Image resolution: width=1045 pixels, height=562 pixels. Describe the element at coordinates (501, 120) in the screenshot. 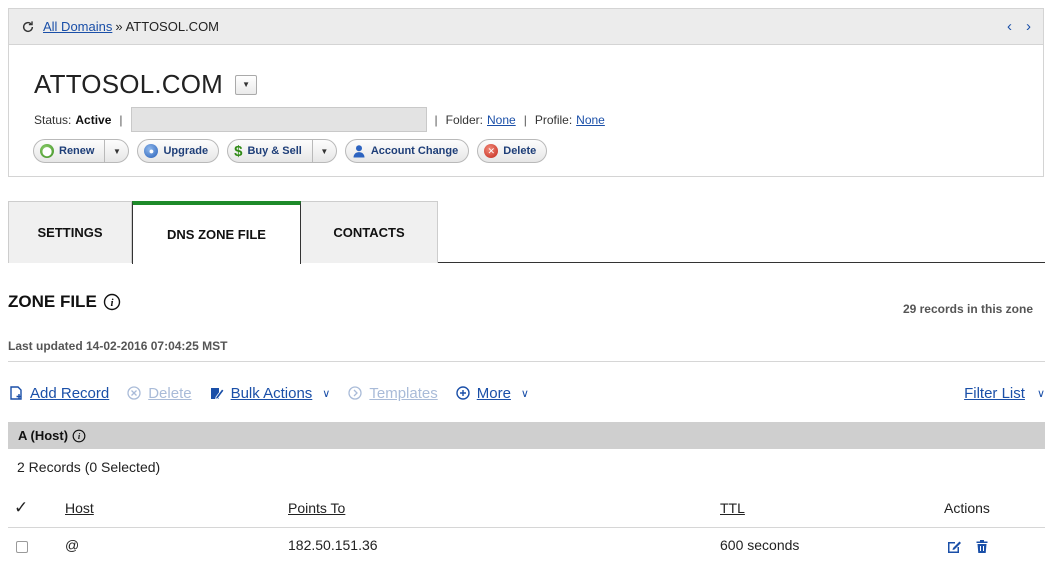

I see `folder-link: None` at that location.